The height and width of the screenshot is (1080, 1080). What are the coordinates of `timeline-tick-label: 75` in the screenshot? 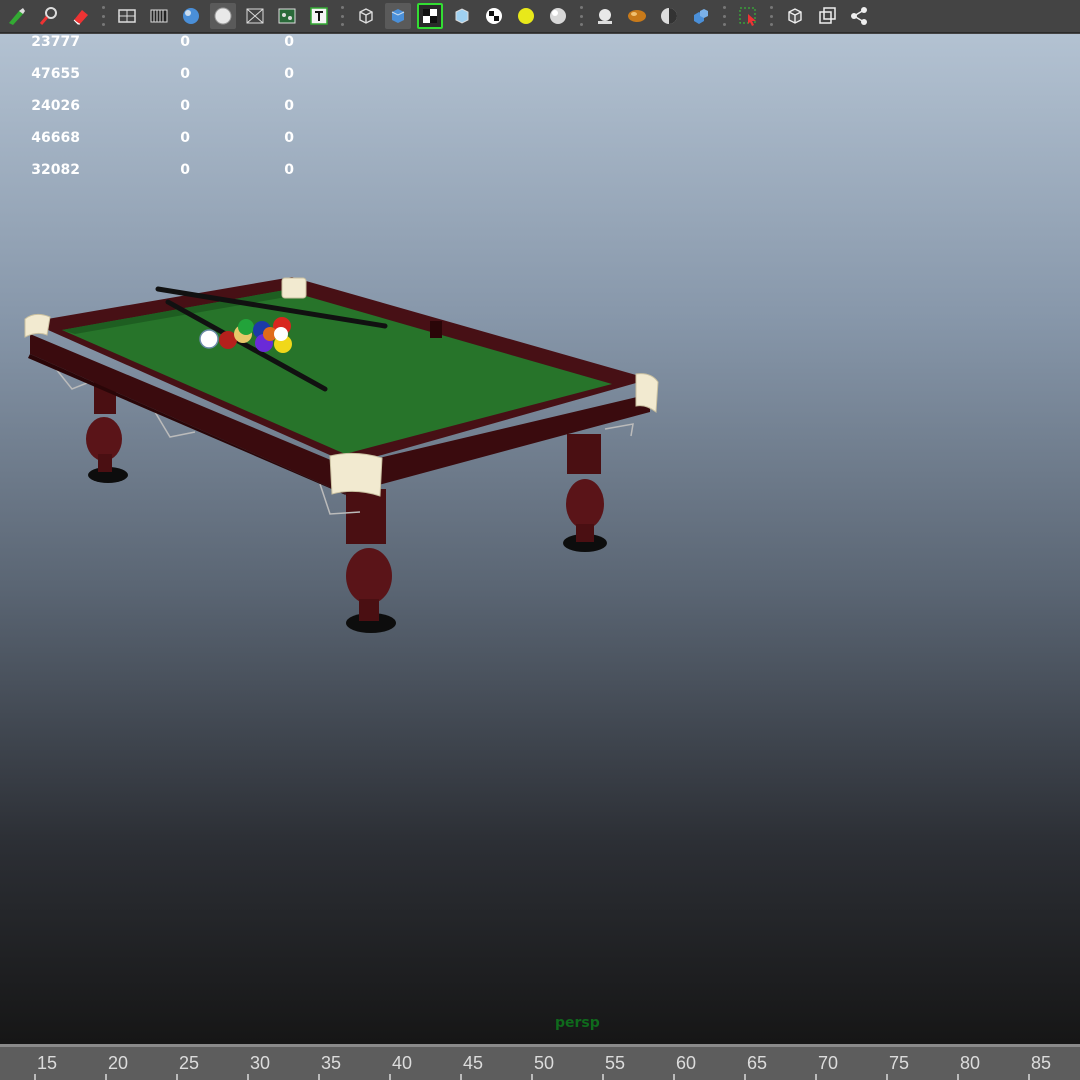 It's located at (899, 1063).